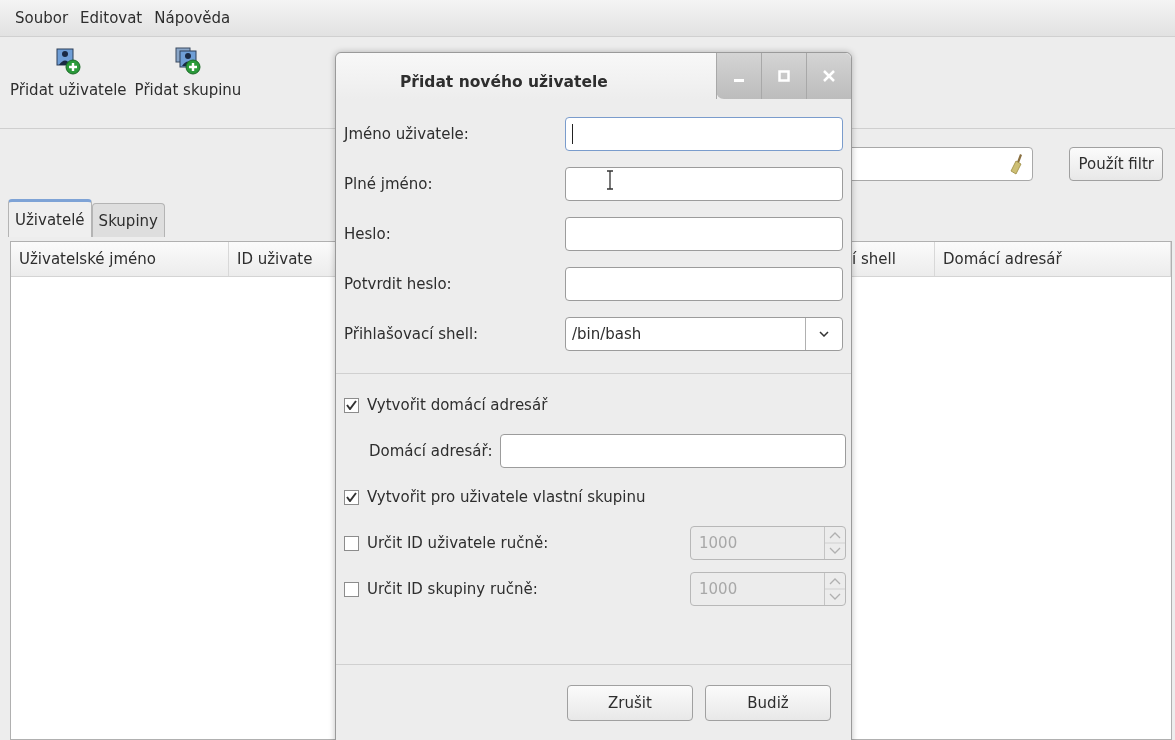  I want to click on chevron-down-icon, so click(824, 334).